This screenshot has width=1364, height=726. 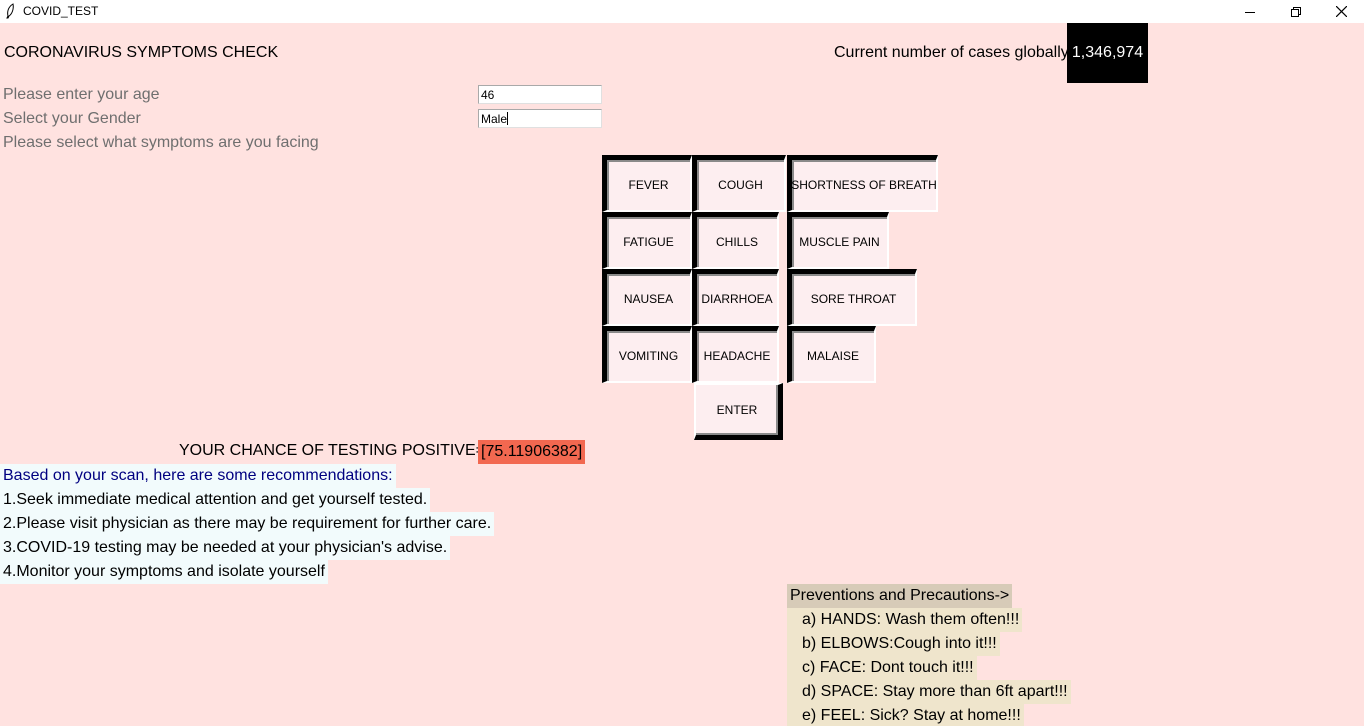 What do you see at coordinates (838, 240) in the screenshot?
I see `symptom-muscle-pain-button: MUSCLE PAIN` at bounding box center [838, 240].